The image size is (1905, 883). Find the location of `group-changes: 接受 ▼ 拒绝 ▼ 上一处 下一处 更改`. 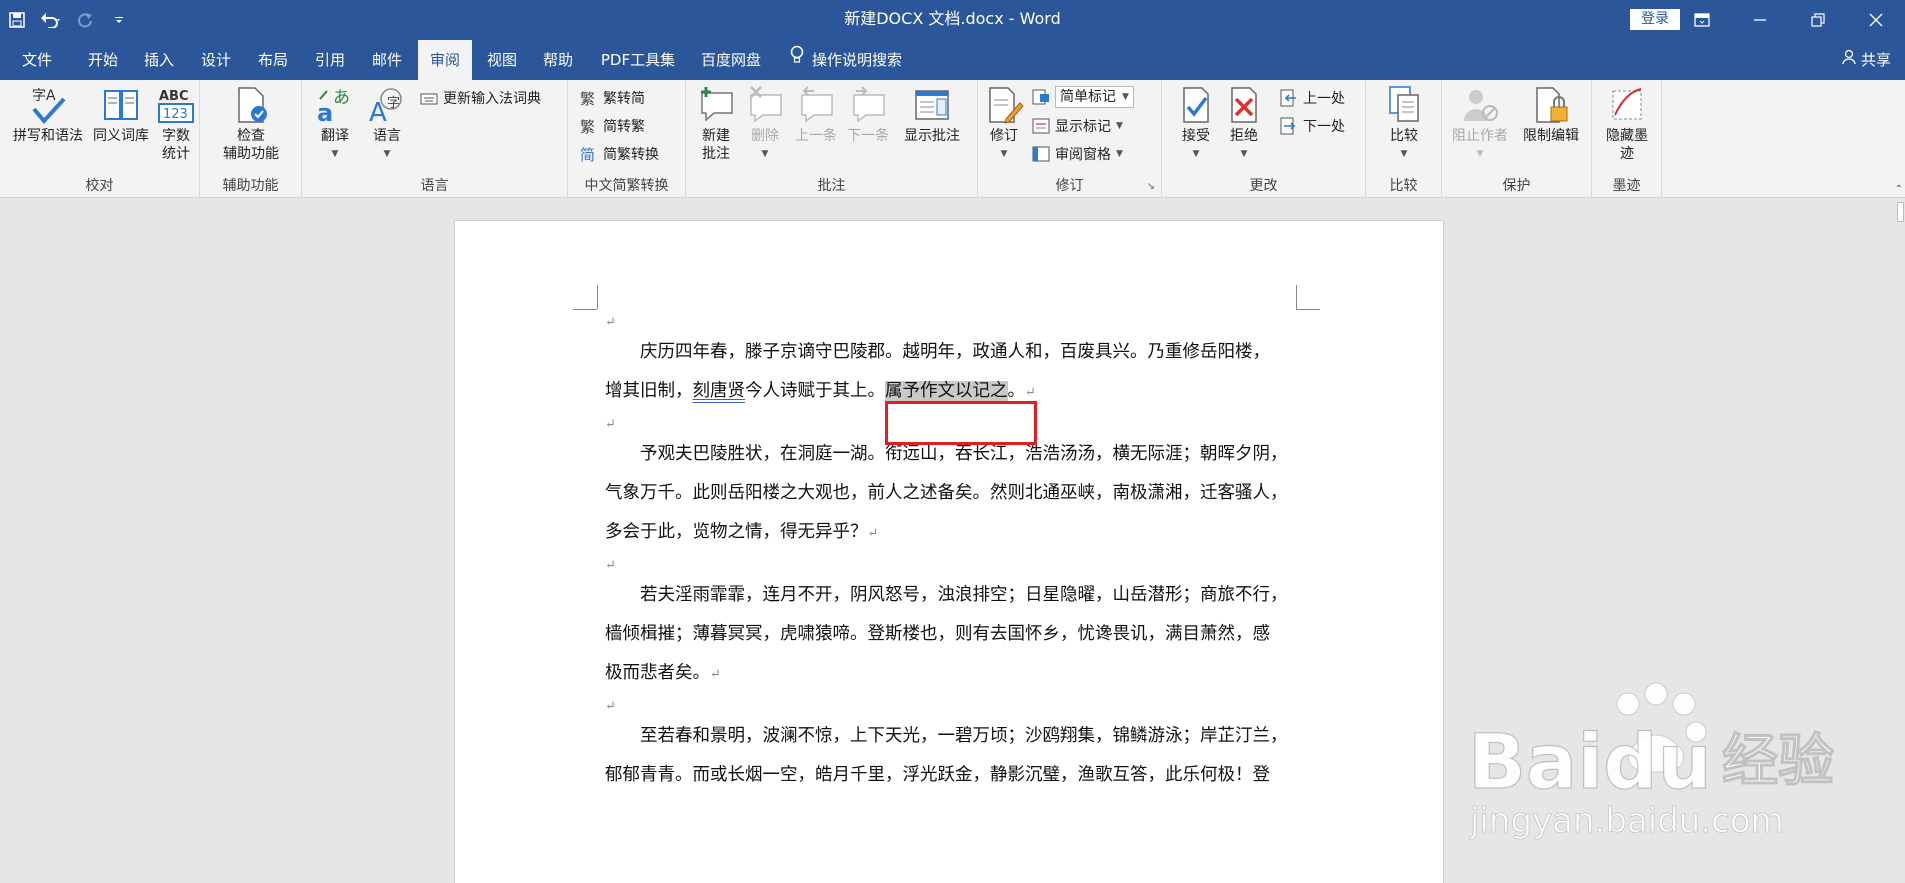

group-changes: 接受 ▼ 拒绝 ▼ 上一处 下一处 更改 is located at coordinates (1264, 139).